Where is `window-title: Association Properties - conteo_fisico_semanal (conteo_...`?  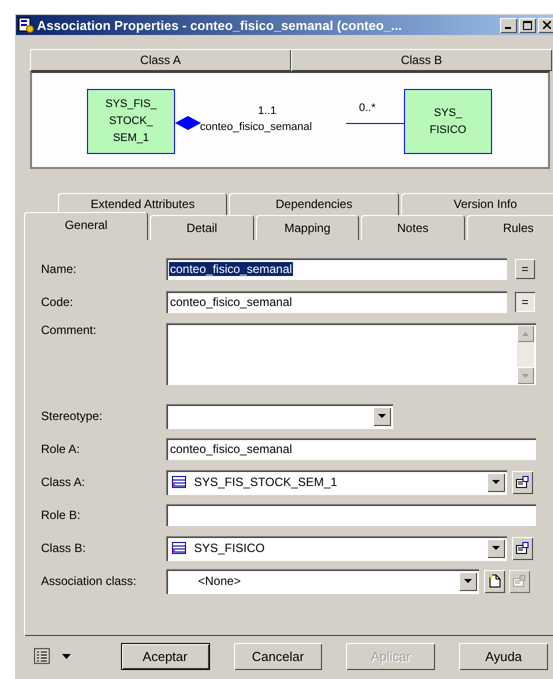
window-title: Association Properties - conteo_fisico_semanal (conteo_... is located at coordinates (220, 25).